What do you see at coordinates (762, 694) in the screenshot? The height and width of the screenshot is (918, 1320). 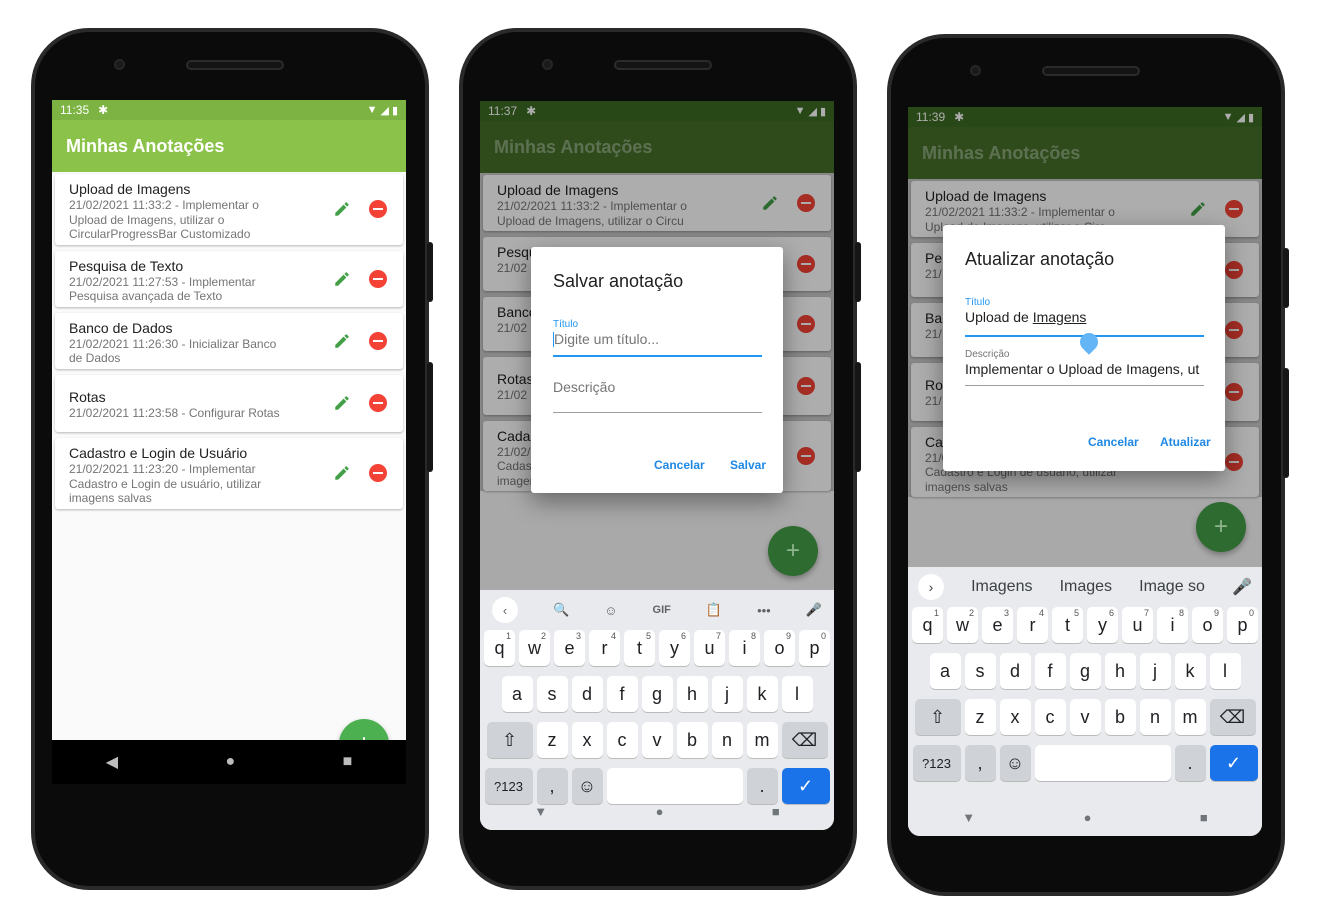 I see `key-k: k` at bounding box center [762, 694].